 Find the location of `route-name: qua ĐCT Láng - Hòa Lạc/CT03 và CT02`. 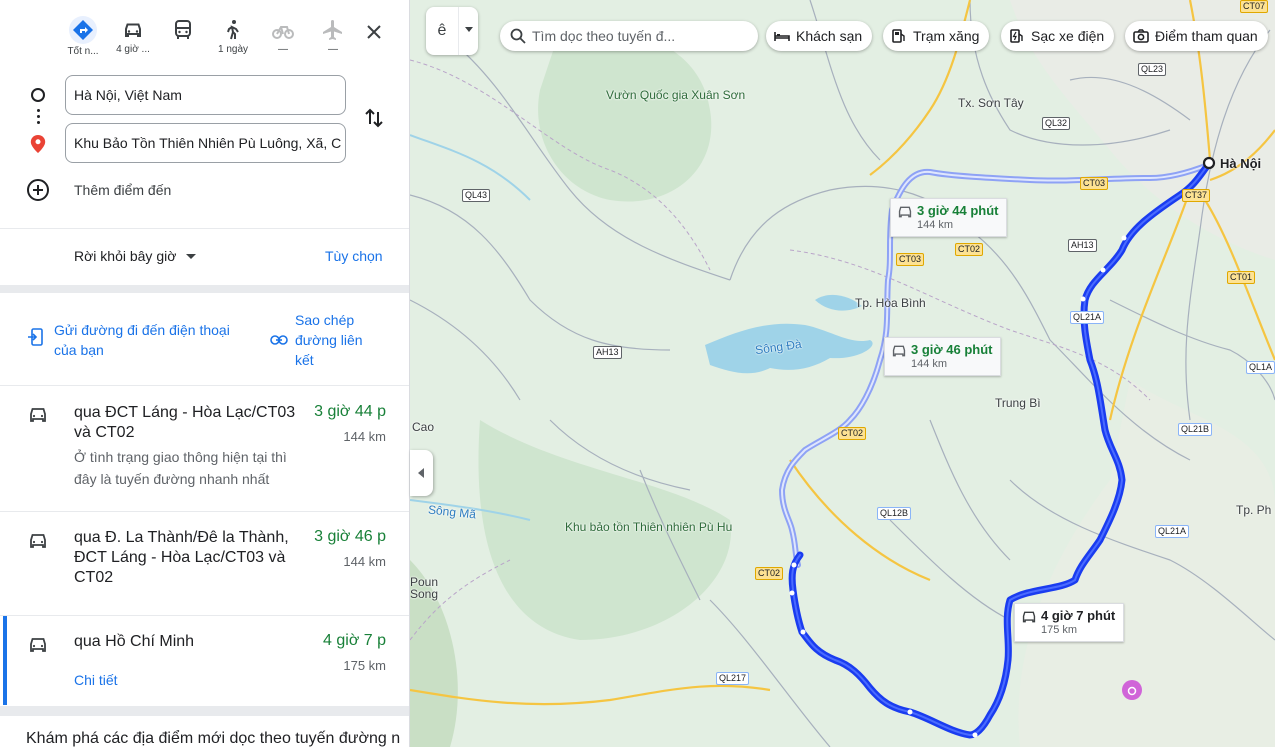

route-name: qua ĐCT Láng - Hòa Lạc/CT03 và CT02 is located at coordinates (185, 422).